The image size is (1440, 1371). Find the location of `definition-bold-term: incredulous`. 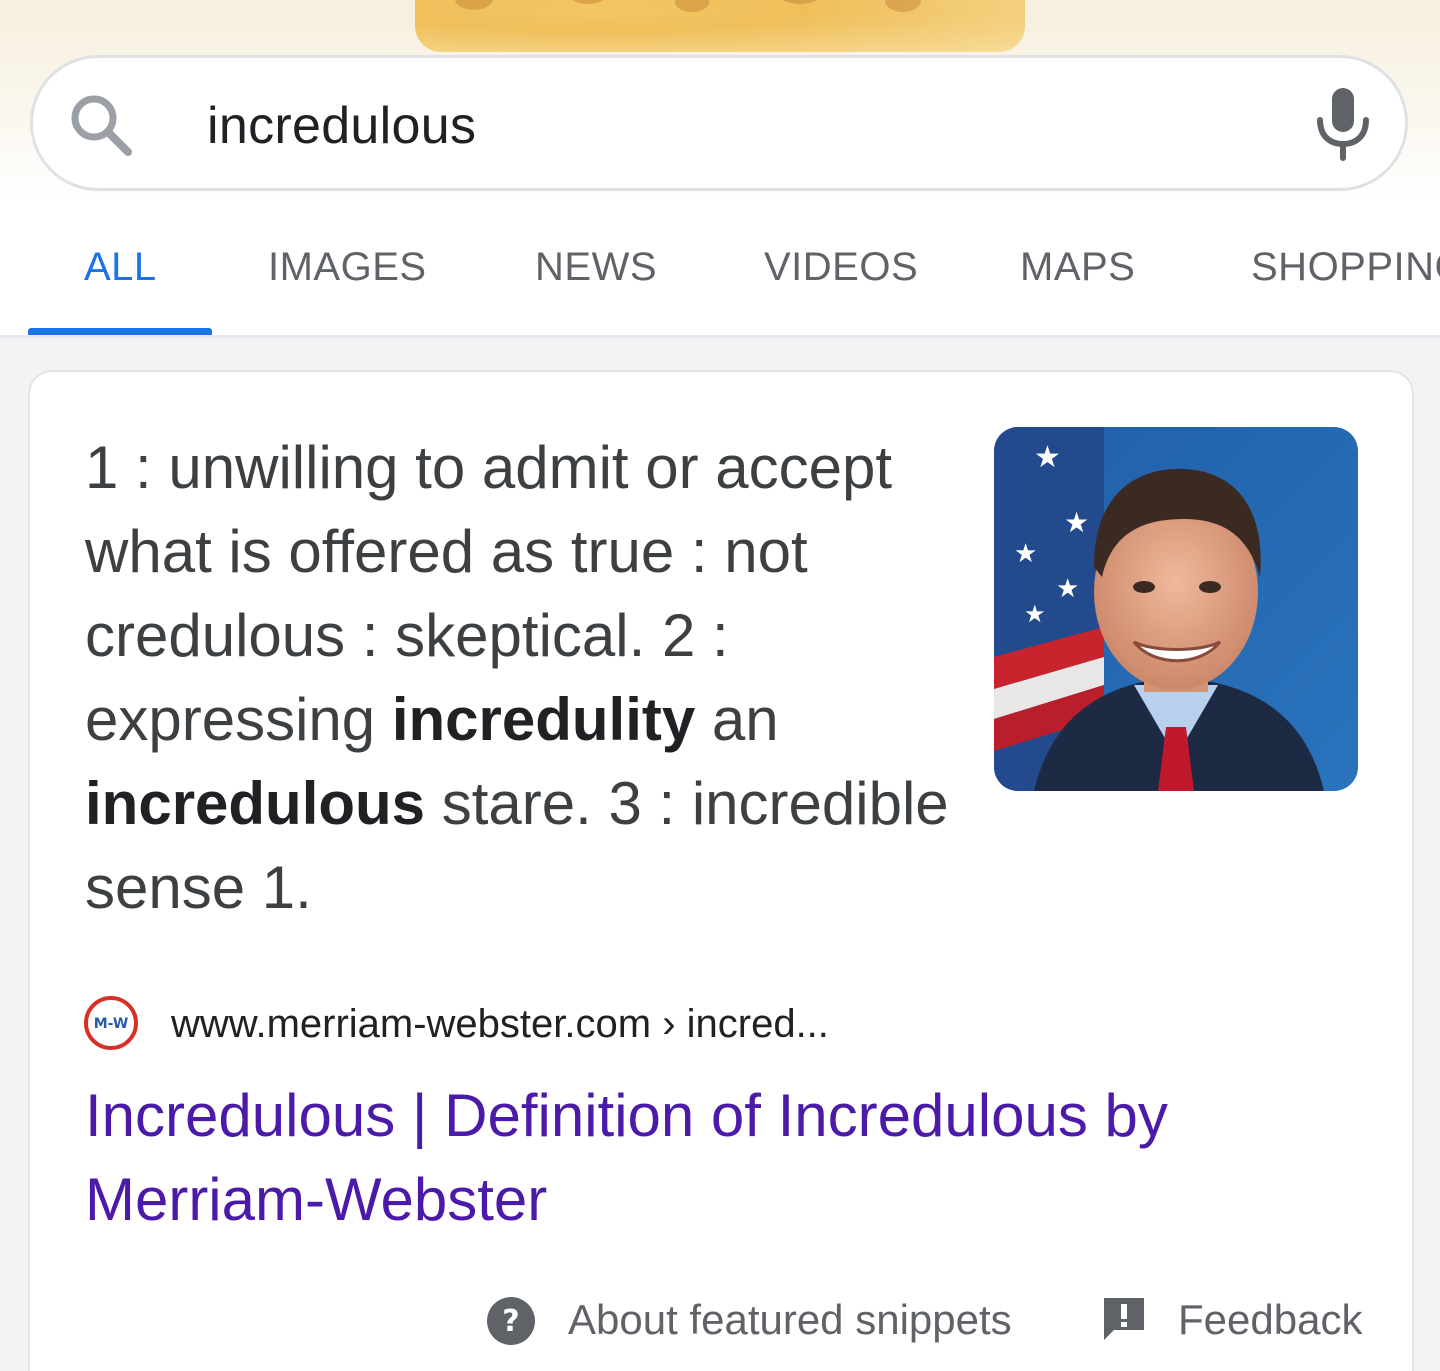

definition-bold-term: incredulous is located at coordinates (255, 803).